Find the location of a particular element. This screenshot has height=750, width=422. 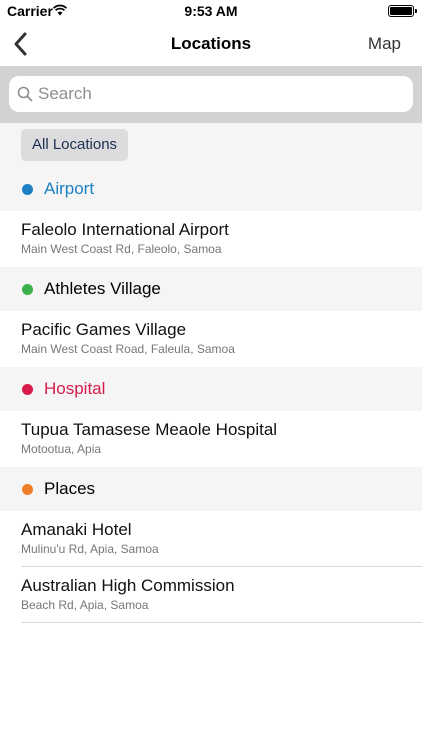

section-title: Airport is located at coordinates (69, 188).